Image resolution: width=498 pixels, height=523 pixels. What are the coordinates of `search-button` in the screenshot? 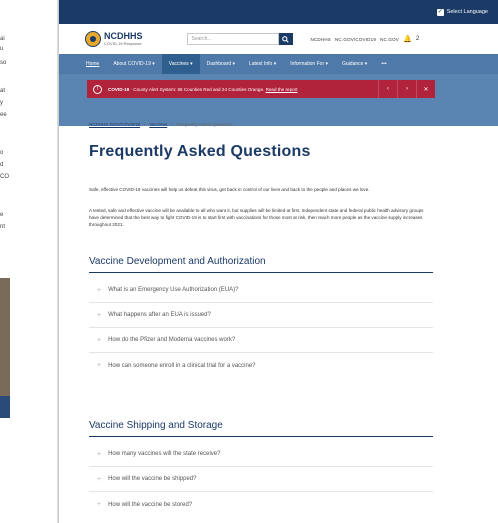 It's located at (285, 39).